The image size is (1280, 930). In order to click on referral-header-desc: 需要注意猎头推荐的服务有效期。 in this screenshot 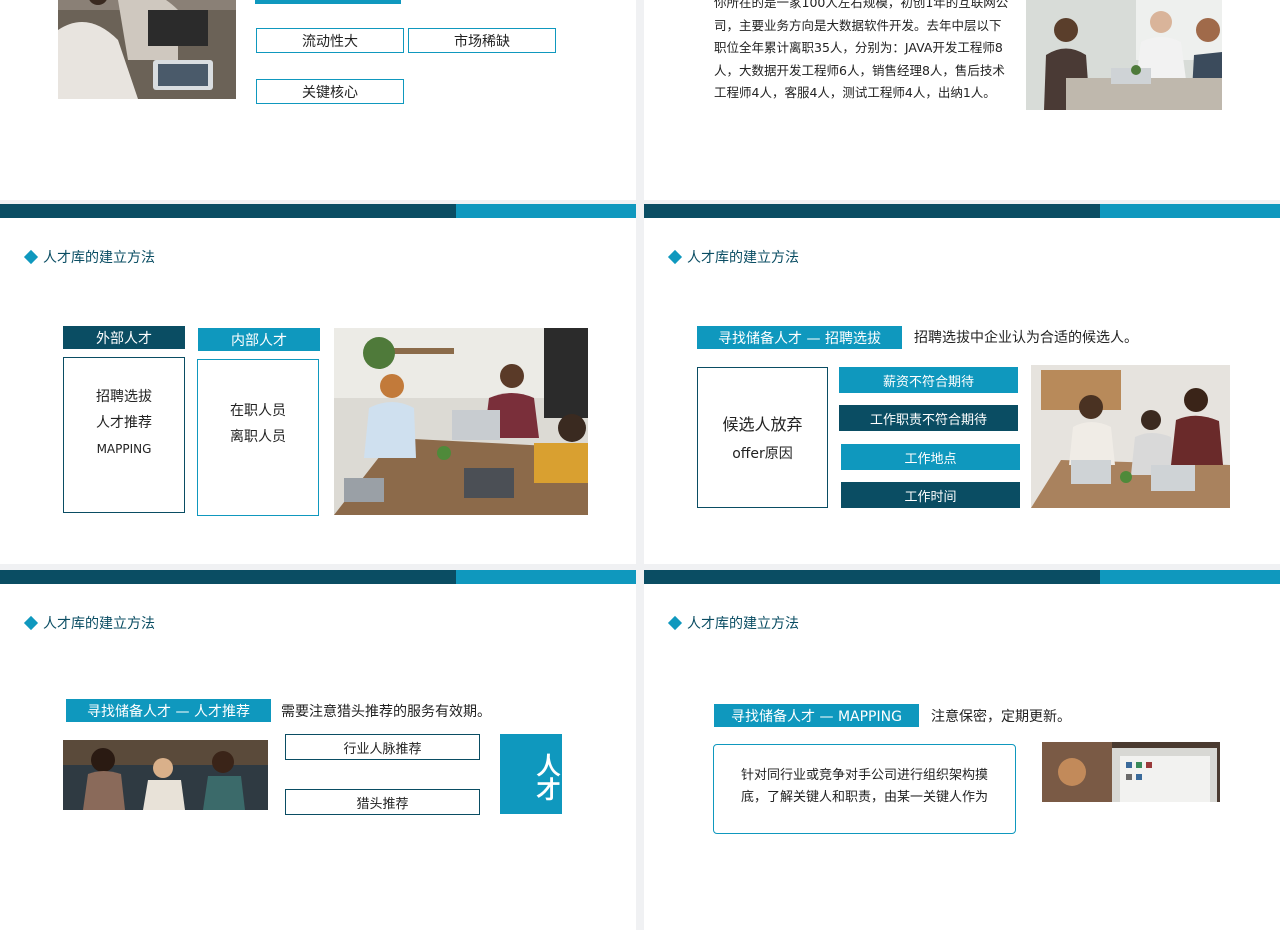, I will do `click(386, 712)`.